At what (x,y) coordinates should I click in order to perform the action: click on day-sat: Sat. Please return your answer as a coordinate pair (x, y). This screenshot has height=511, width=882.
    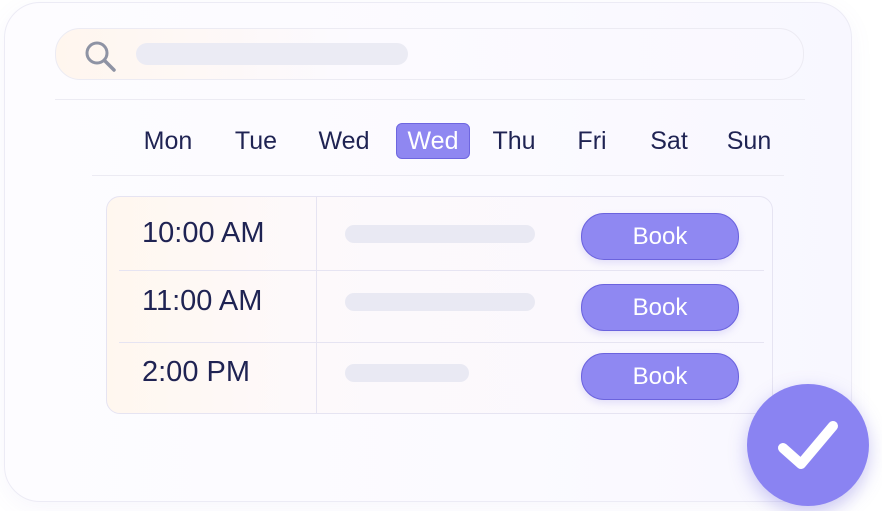
    Looking at the image, I should click on (669, 141).